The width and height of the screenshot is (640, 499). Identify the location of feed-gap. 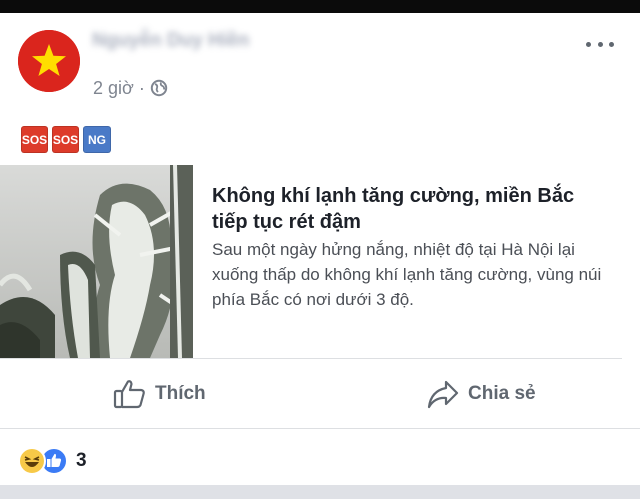
(320, 492).